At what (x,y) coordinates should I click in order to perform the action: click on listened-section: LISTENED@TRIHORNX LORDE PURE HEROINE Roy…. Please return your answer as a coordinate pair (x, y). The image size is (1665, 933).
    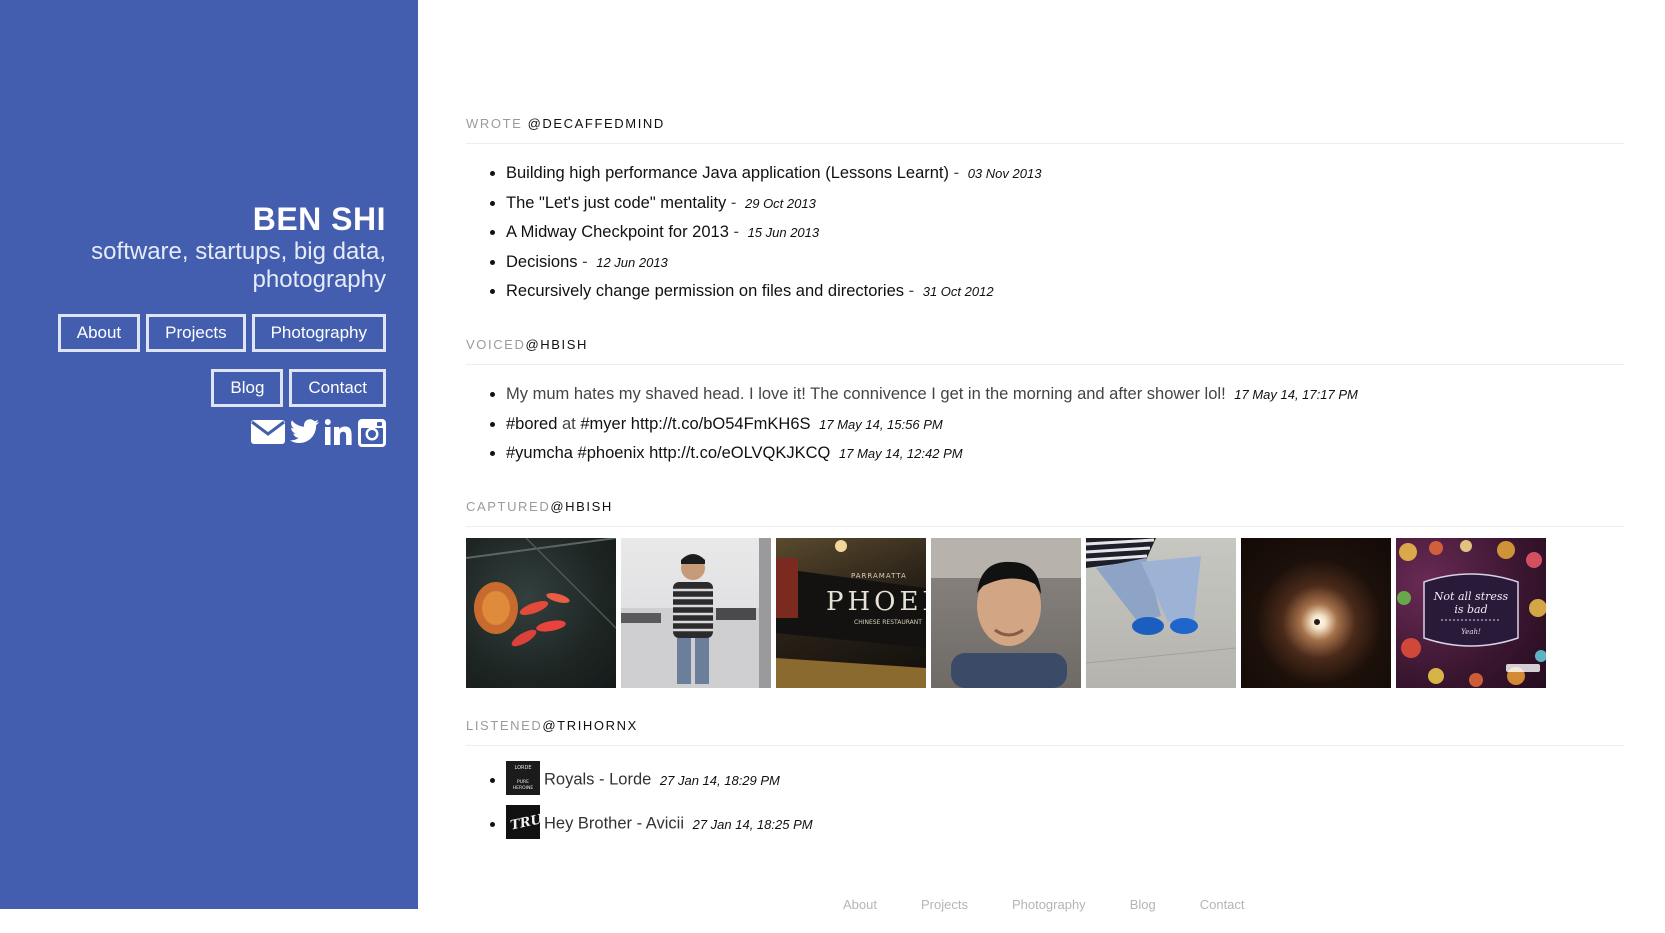
    Looking at the image, I should click on (1045, 778).